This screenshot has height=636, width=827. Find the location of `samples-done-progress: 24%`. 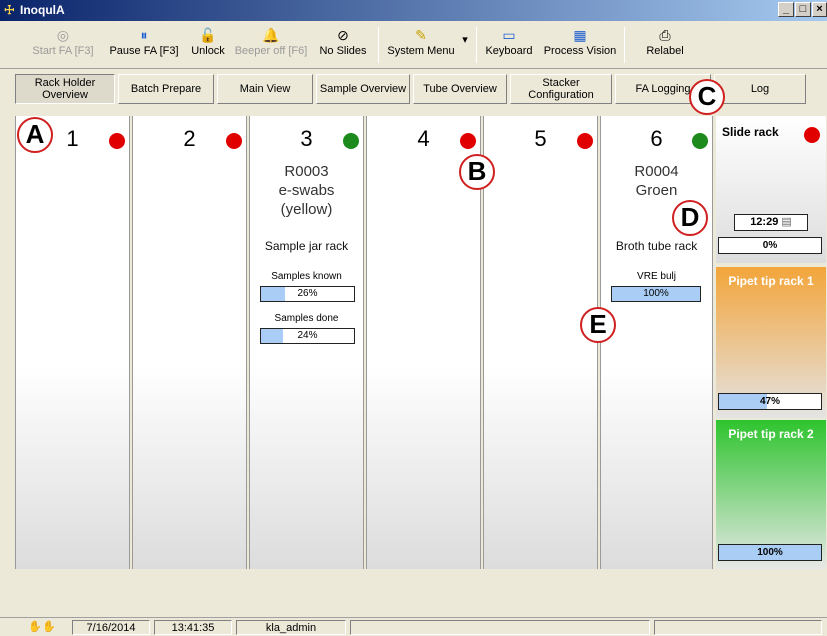

samples-done-progress: 24% is located at coordinates (307, 336).